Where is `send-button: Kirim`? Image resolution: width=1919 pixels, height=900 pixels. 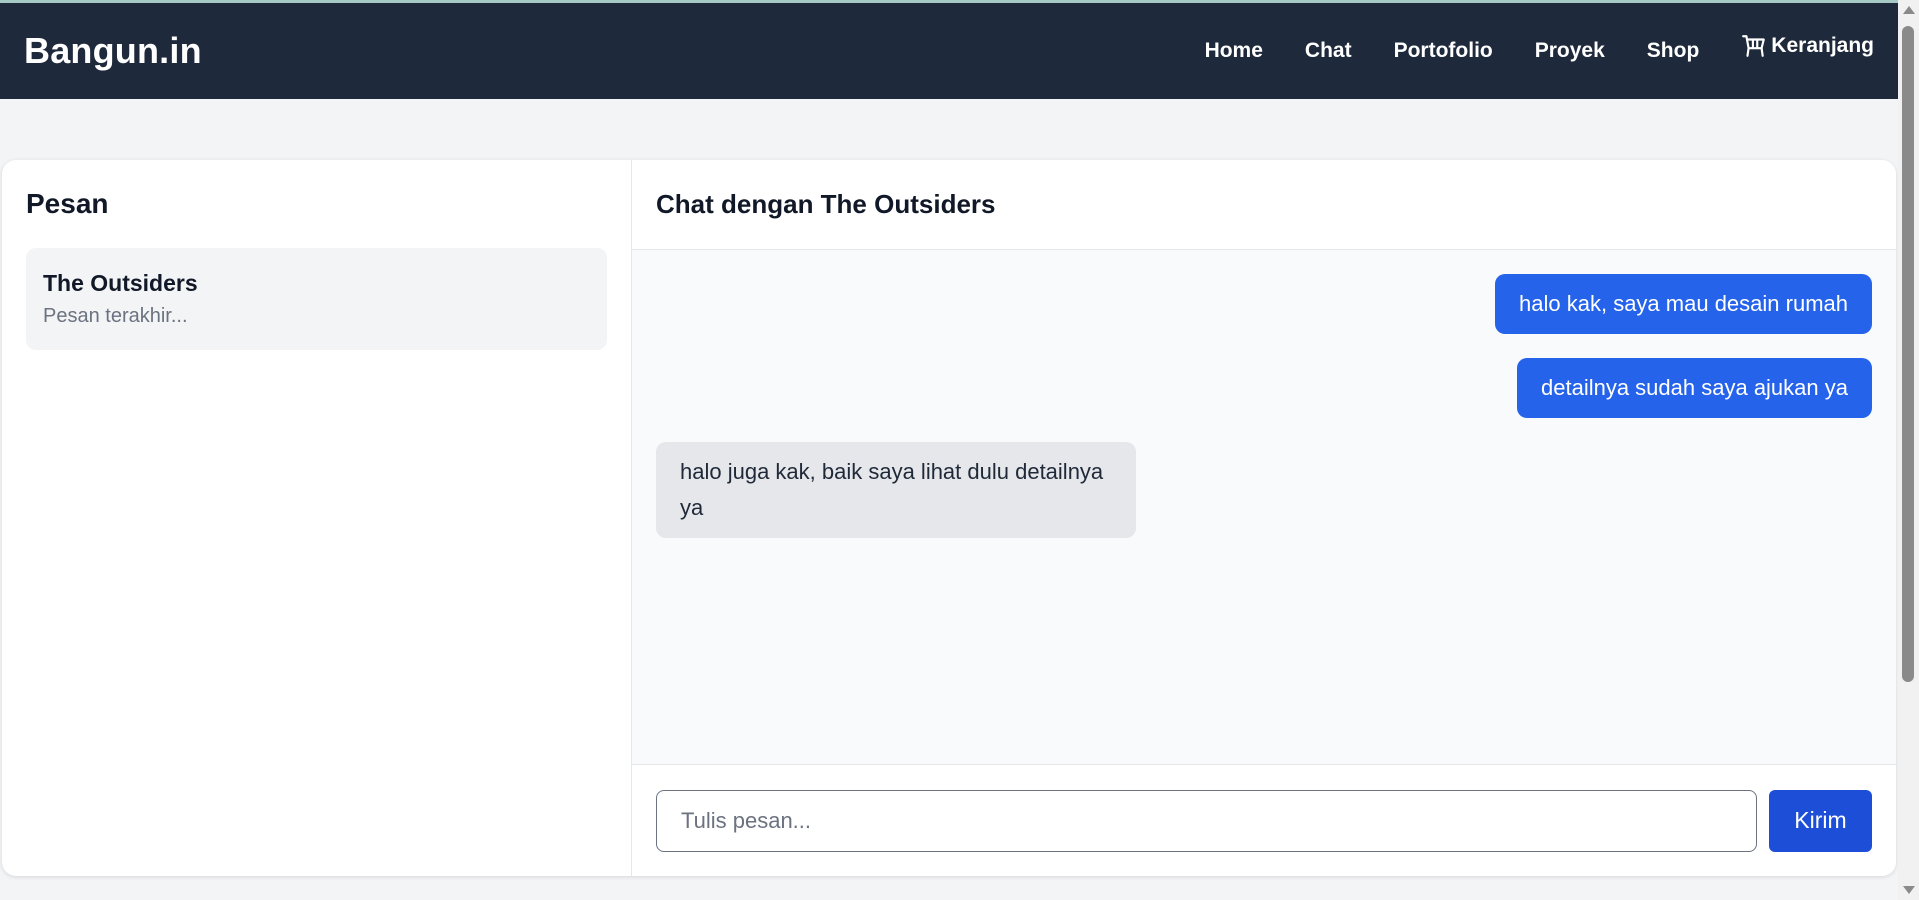 send-button: Kirim is located at coordinates (1820, 820).